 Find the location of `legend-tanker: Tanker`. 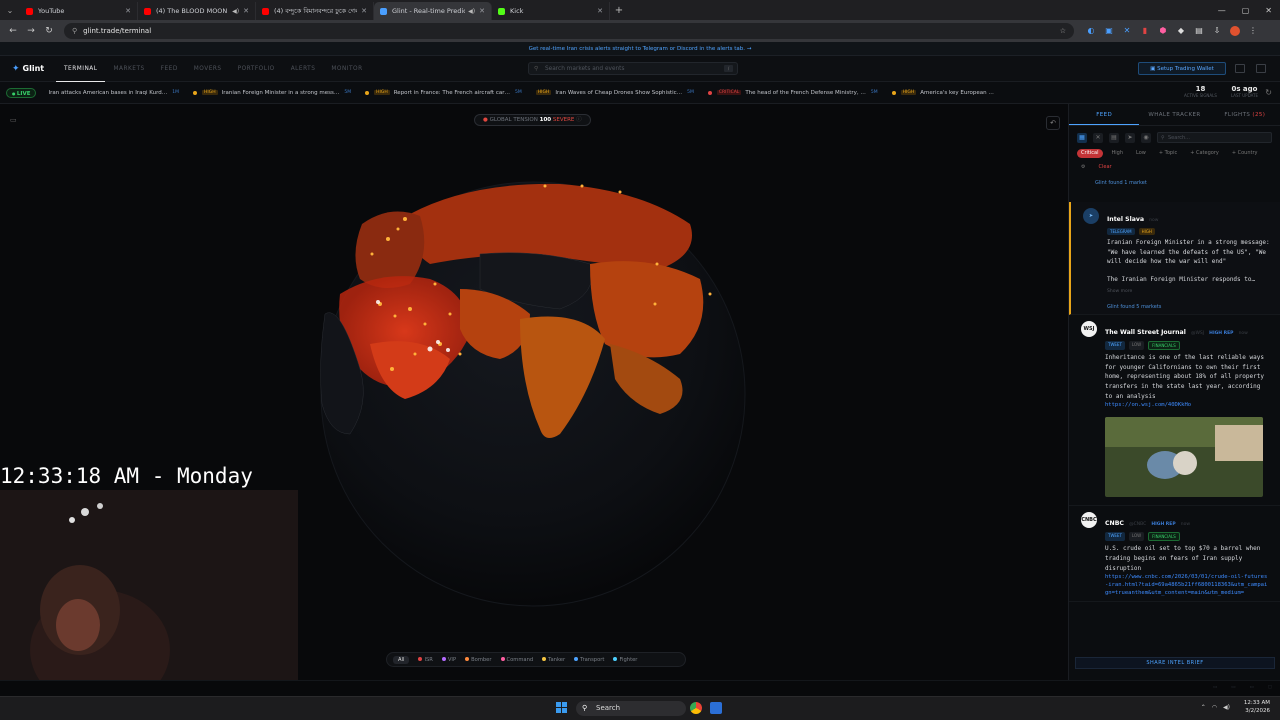

legend-tanker: Tanker is located at coordinates (553, 659).